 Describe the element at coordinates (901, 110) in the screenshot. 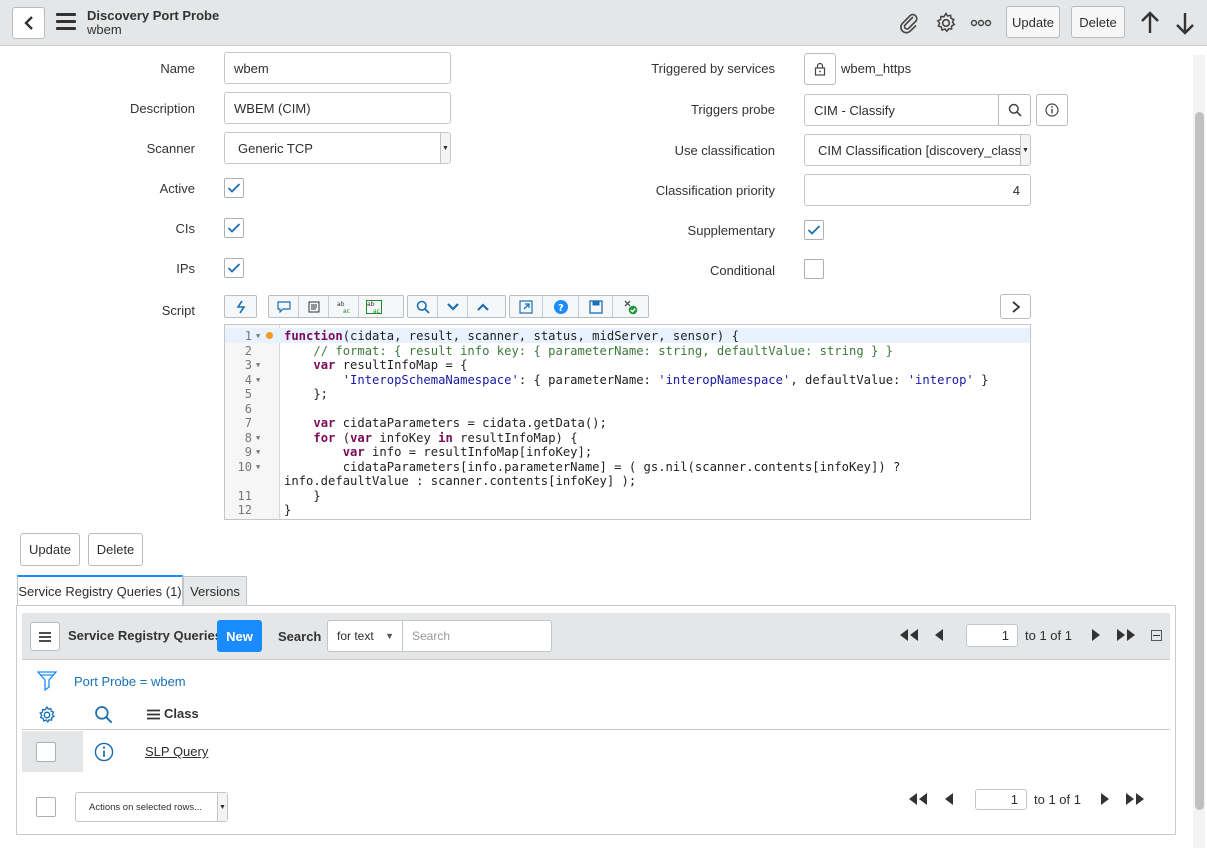

I see `triggers-probe-field: CIM - Classify` at that location.